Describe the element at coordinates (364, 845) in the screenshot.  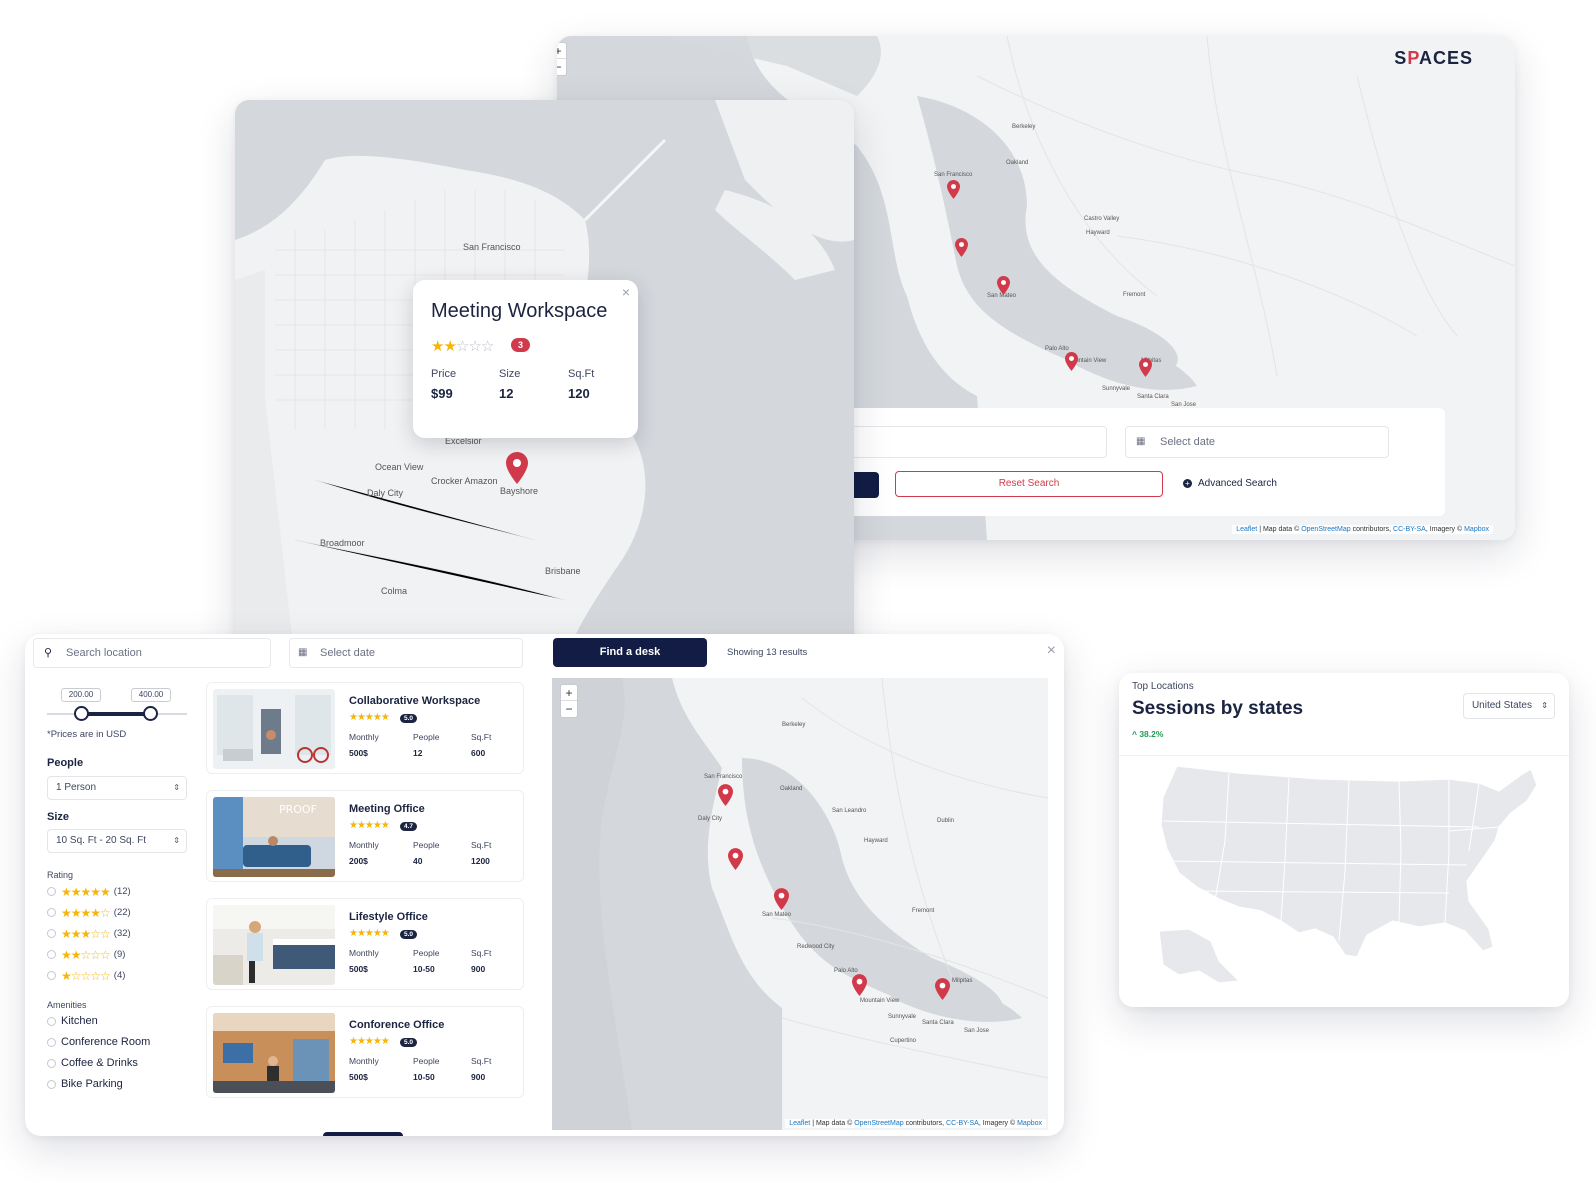
I see `listing-meta-label: Monthly` at that location.